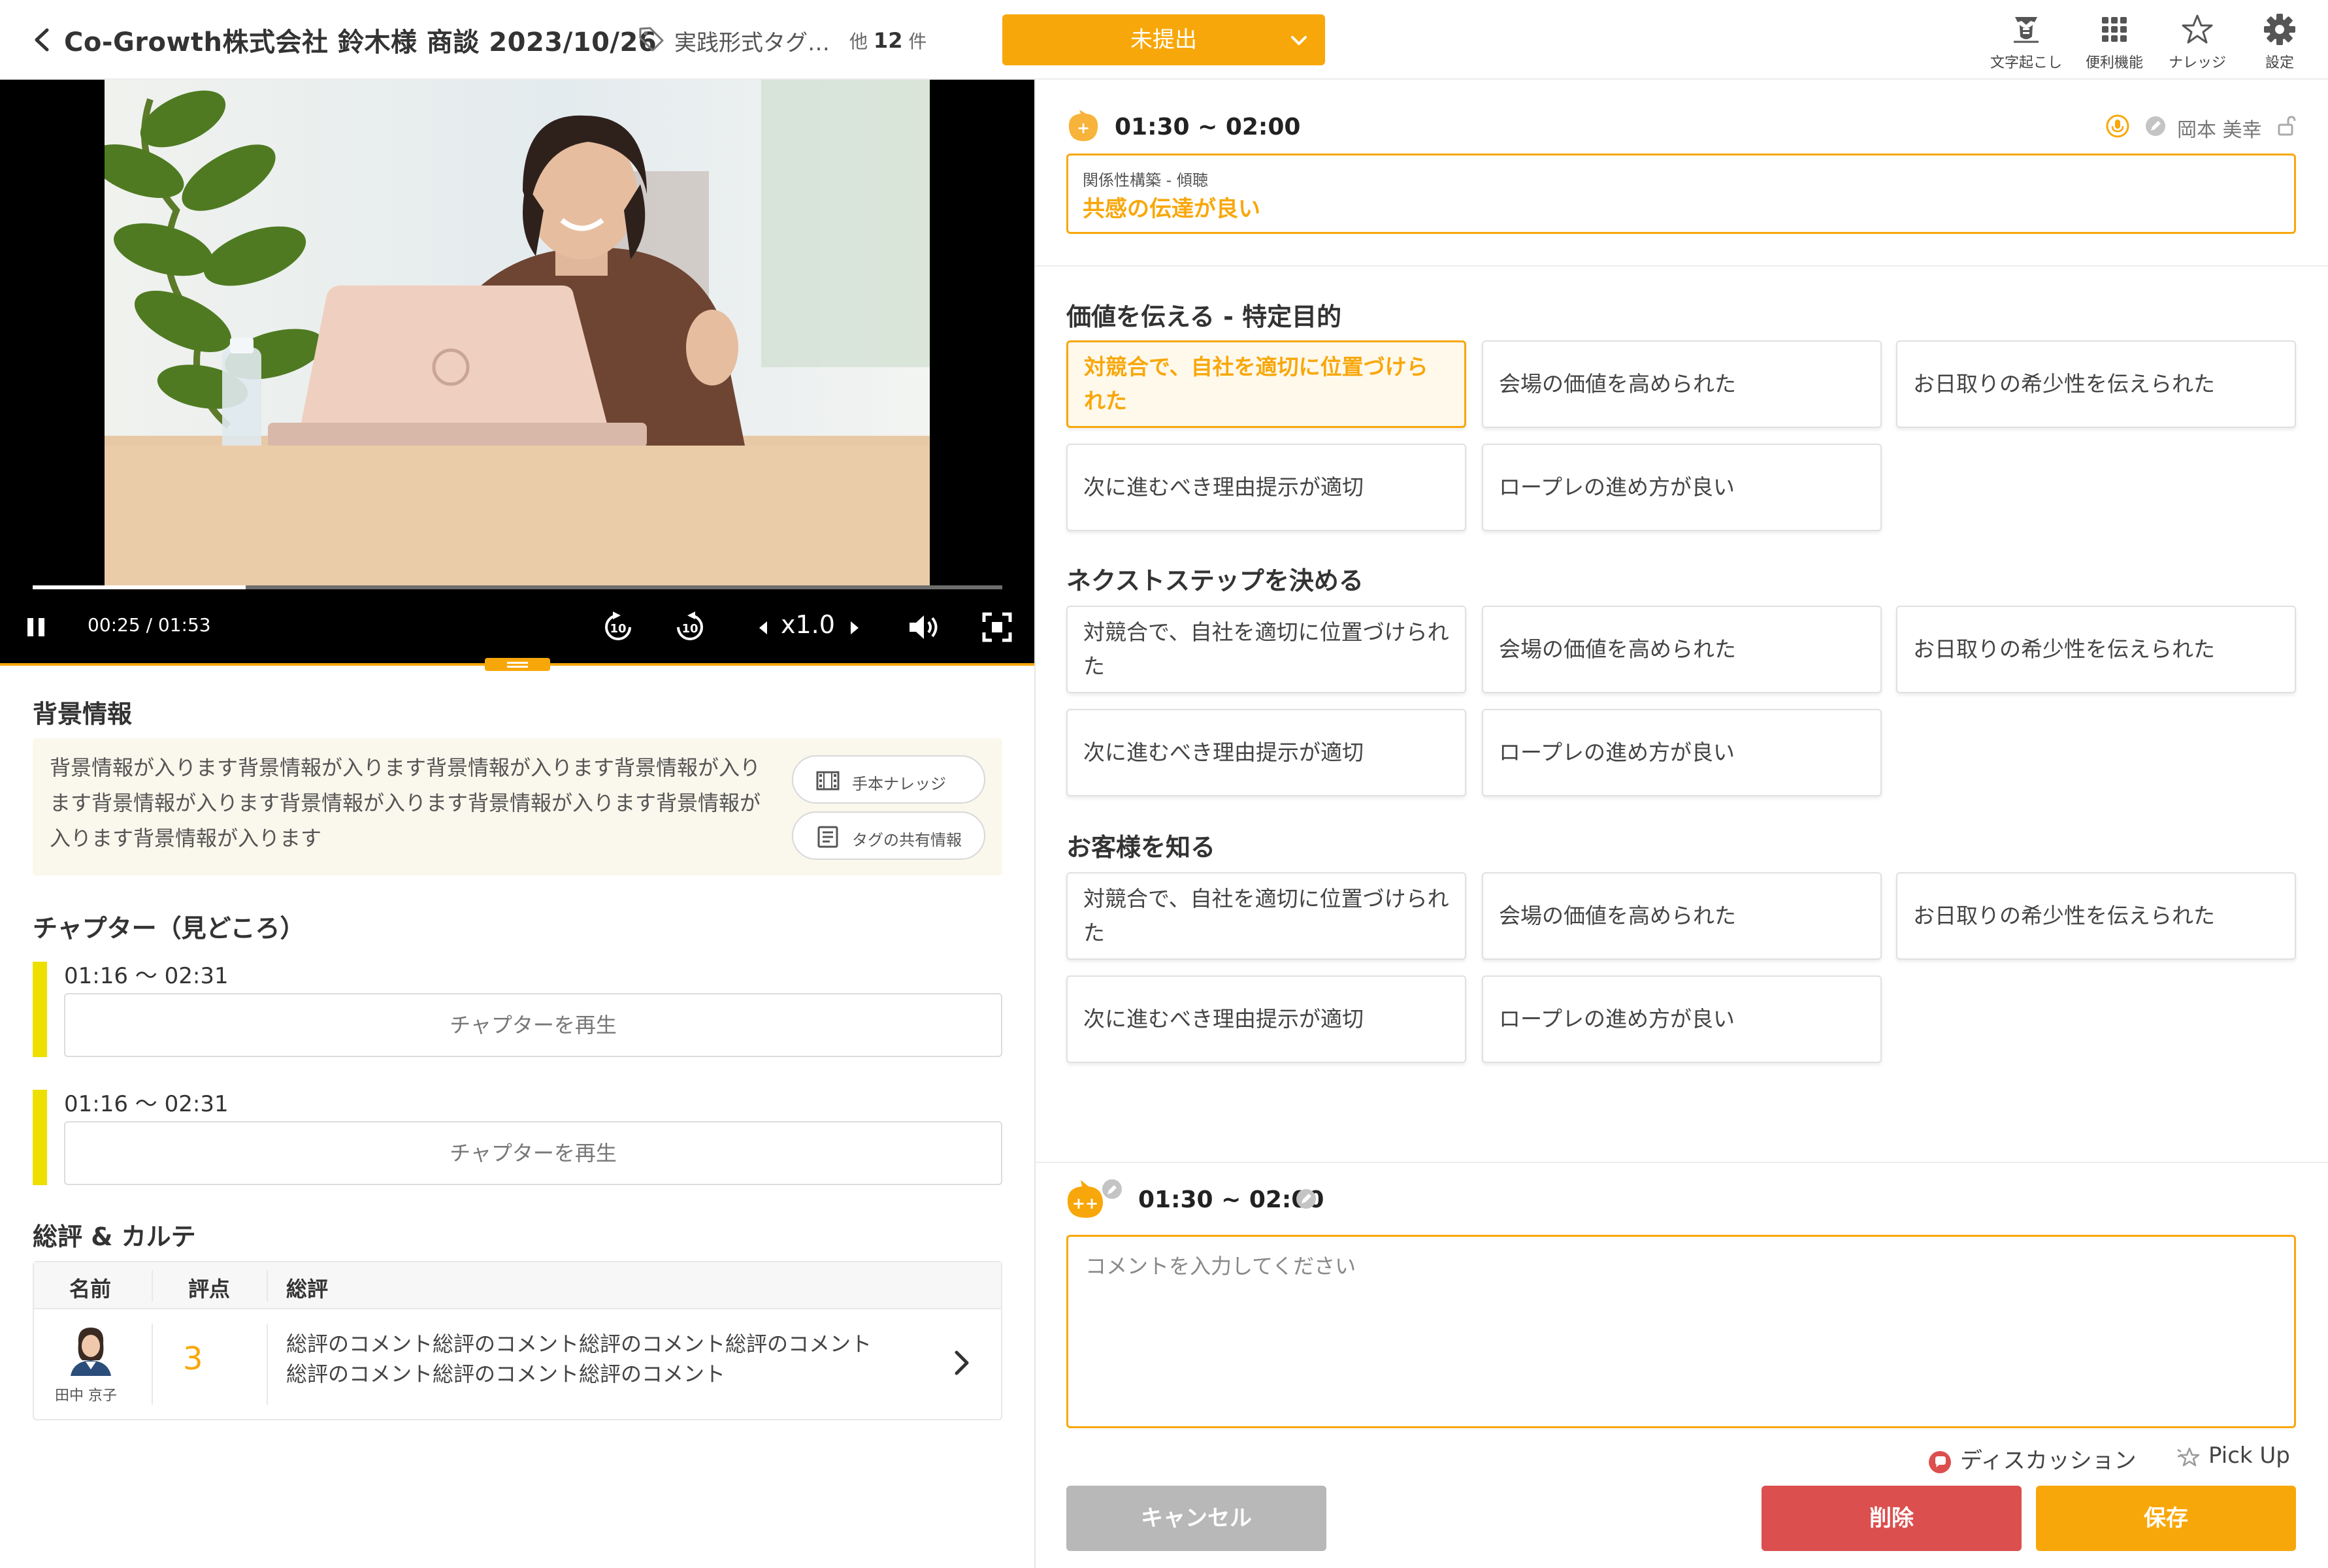  What do you see at coordinates (1682, 1162) in the screenshot?
I see `comment-divider` at bounding box center [1682, 1162].